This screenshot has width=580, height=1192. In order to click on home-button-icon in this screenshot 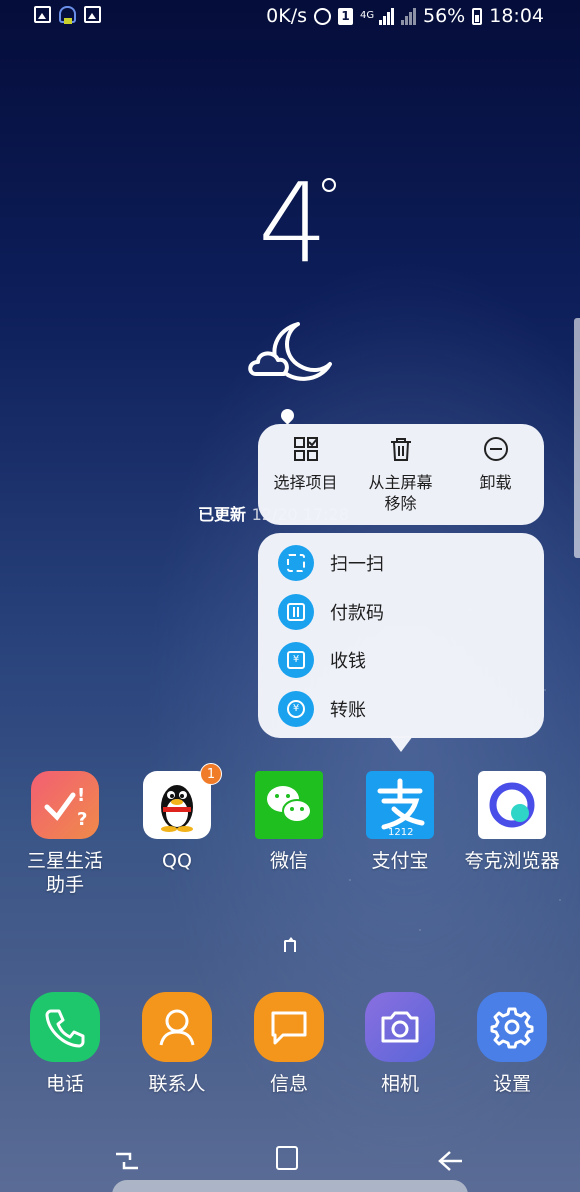, I will do `click(287, 1158)`.